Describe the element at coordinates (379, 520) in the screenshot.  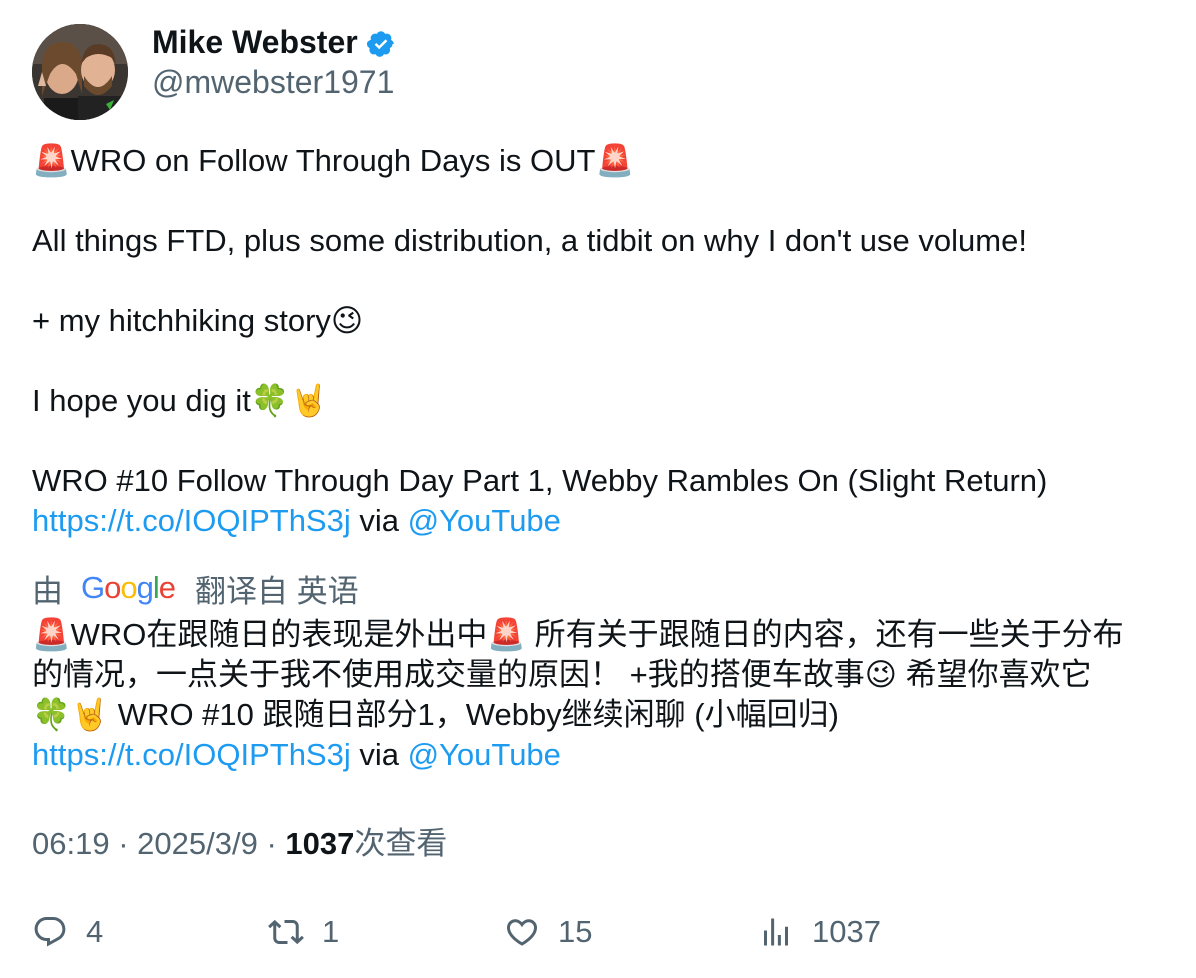
I see `via-text: via` at that location.